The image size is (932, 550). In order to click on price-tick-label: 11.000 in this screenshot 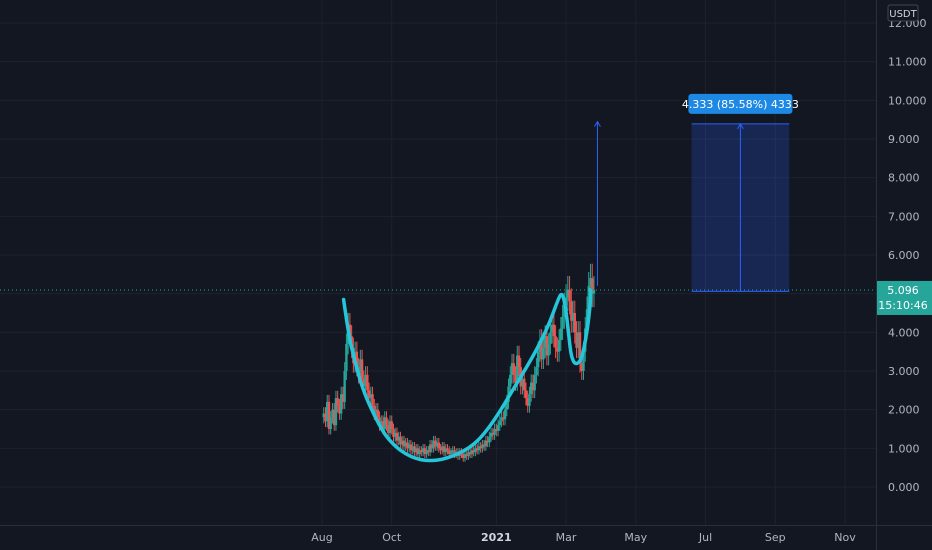, I will do `click(907, 62)`.